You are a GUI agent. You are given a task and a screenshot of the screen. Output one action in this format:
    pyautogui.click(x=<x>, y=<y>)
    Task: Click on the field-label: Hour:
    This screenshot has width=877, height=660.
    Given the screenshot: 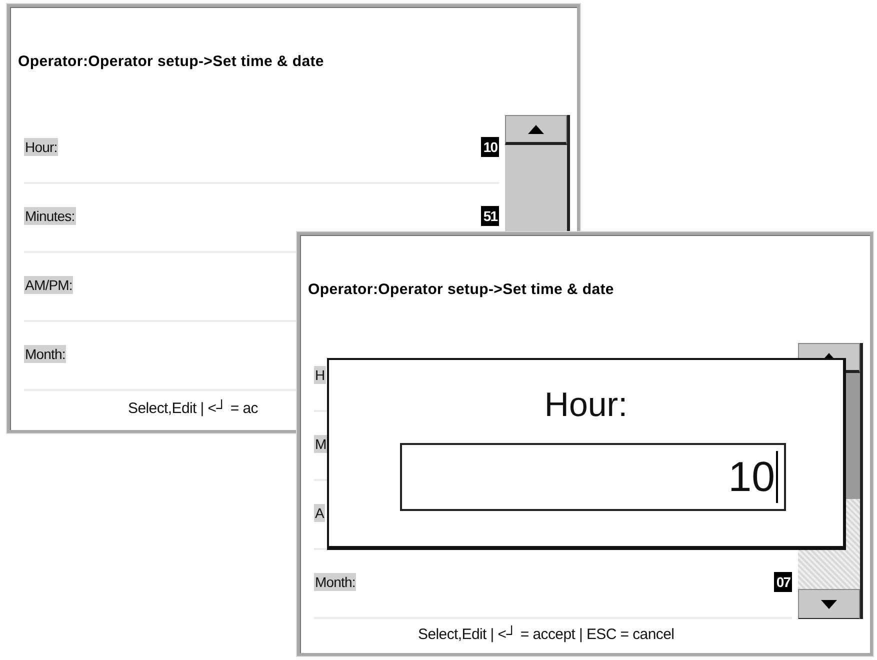 What is the action you would take?
    pyautogui.click(x=41, y=147)
    